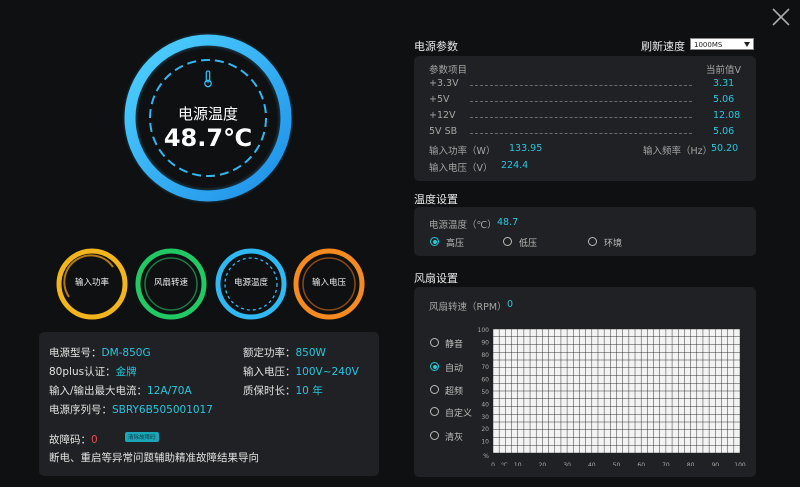 The image size is (800, 487). Describe the element at coordinates (663, 46) in the screenshot. I see `refresh-label: 刷新速度` at that location.